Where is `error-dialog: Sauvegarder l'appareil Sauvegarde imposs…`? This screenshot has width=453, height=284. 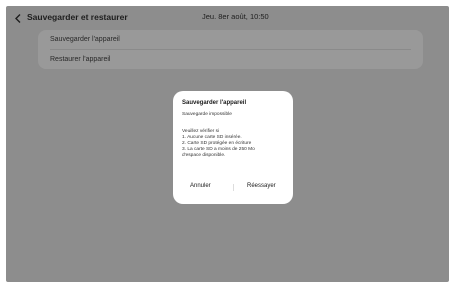 error-dialog: Sauvegarder l'appareil Sauvegarde imposs… is located at coordinates (233, 147).